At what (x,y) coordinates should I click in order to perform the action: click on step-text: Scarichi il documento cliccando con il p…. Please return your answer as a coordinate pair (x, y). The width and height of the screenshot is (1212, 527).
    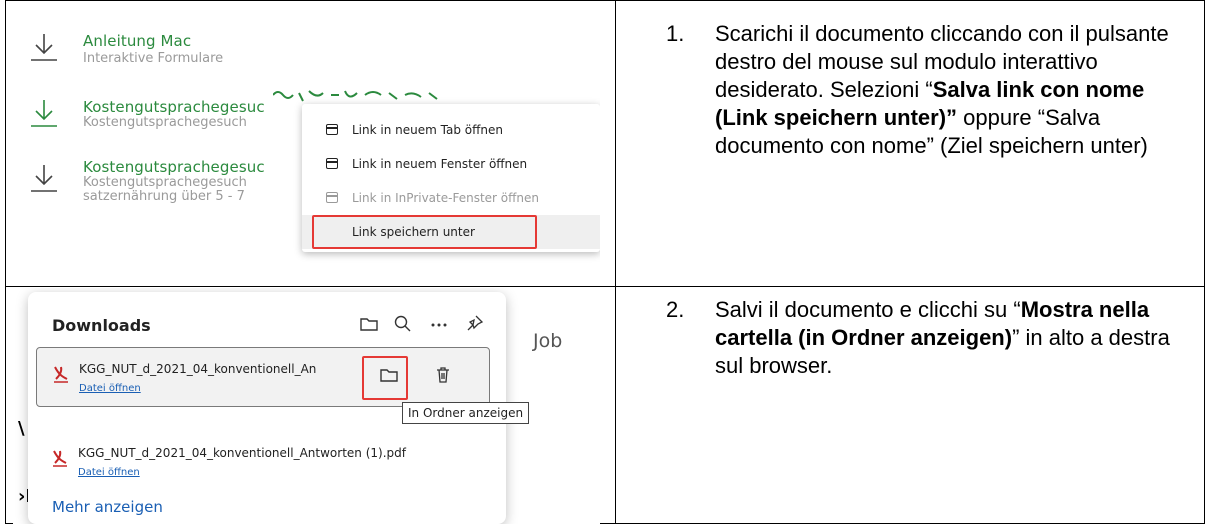
    Looking at the image, I should click on (955, 90).